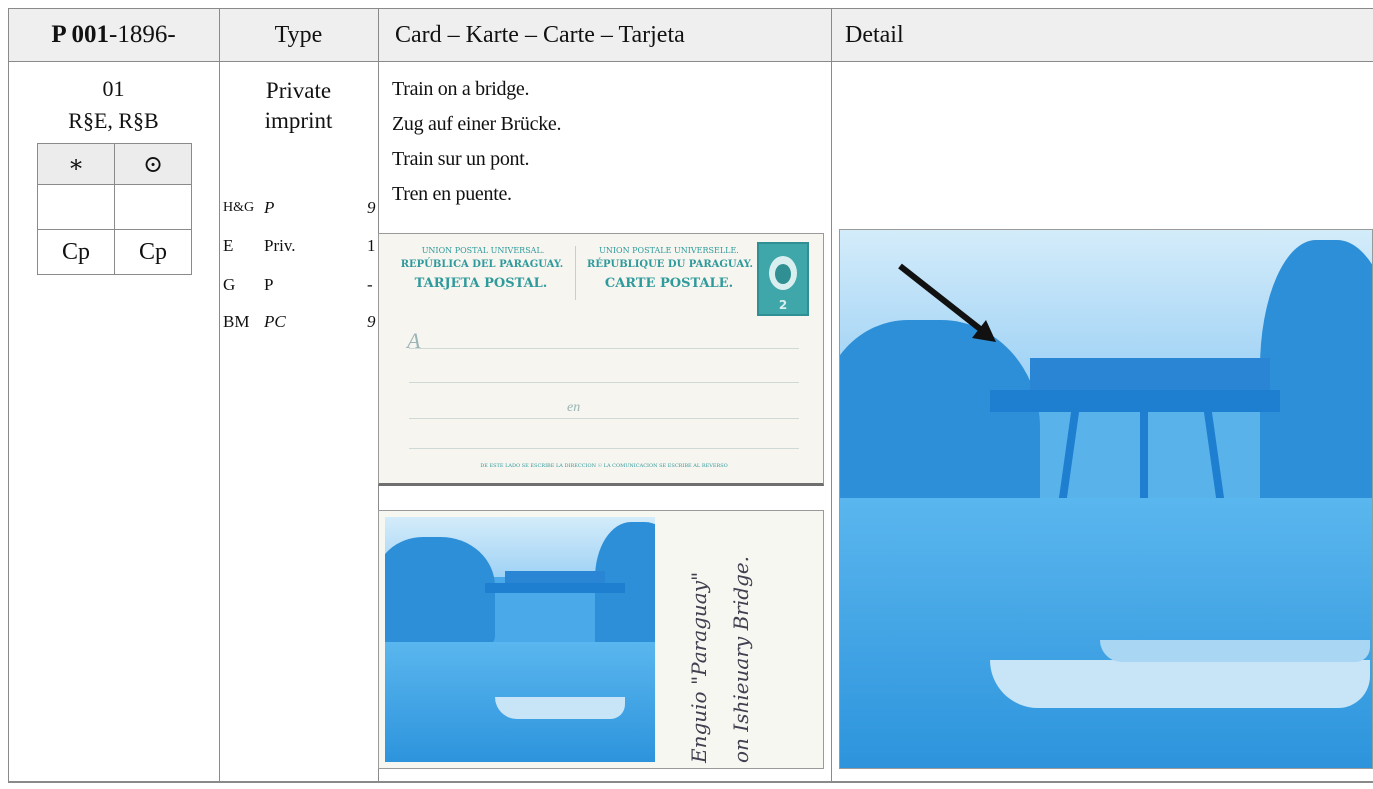 This screenshot has width=1373, height=789. What do you see at coordinates (741, 659) in the screenshot?
I see `handwriting: on Ishieuary Bridge.` at bounding box center [741, 659].